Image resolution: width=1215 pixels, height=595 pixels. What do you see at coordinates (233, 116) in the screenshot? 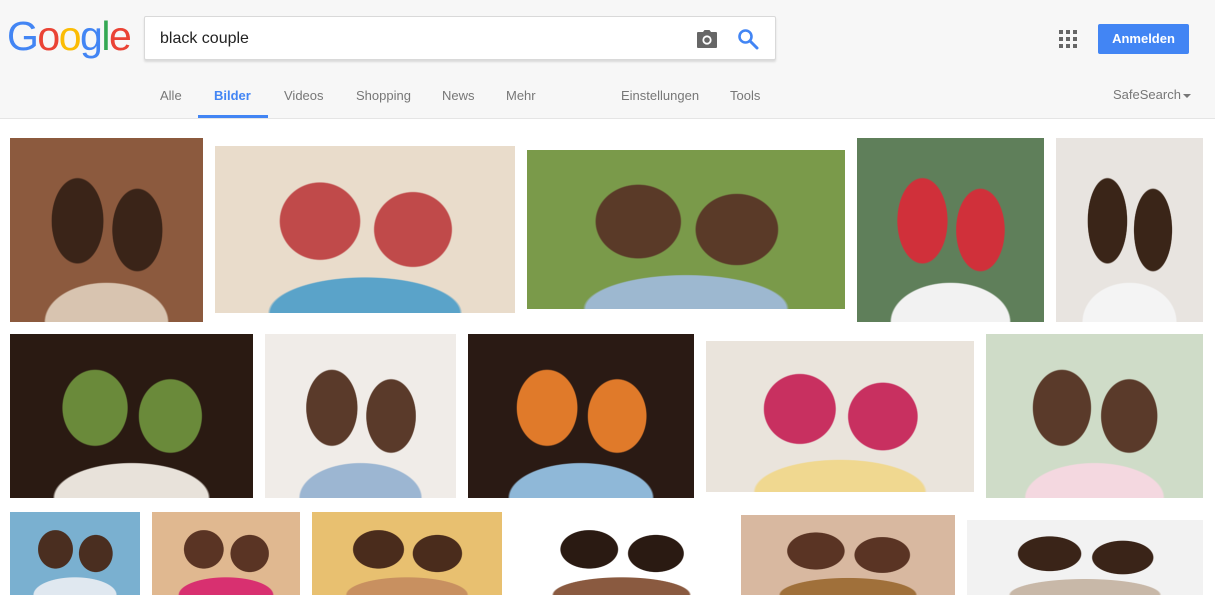
I see `active-tab-indicator` at bounding box center [233, 116].